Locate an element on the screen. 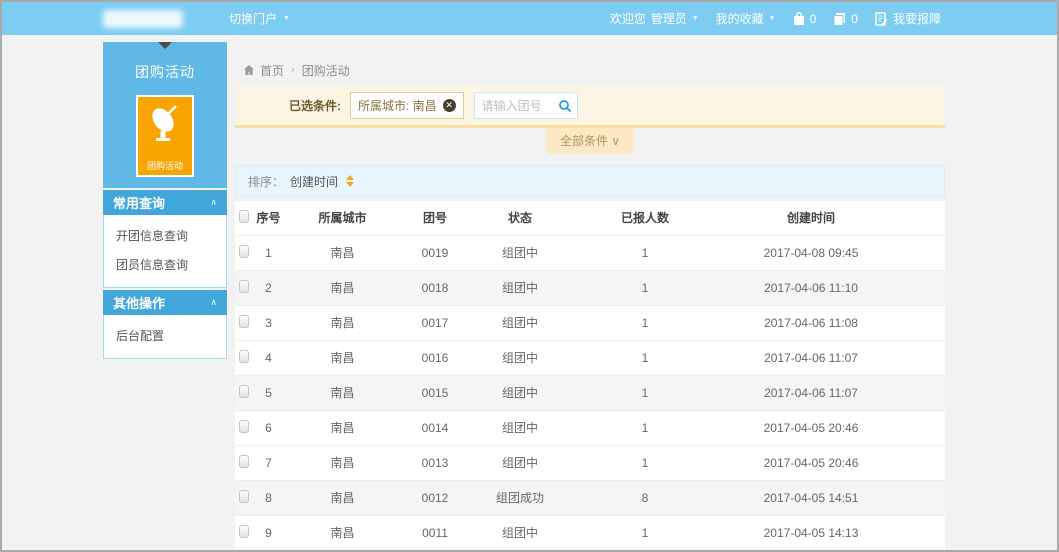  active-portal-notch-icon is located at coordinates (165, 45).